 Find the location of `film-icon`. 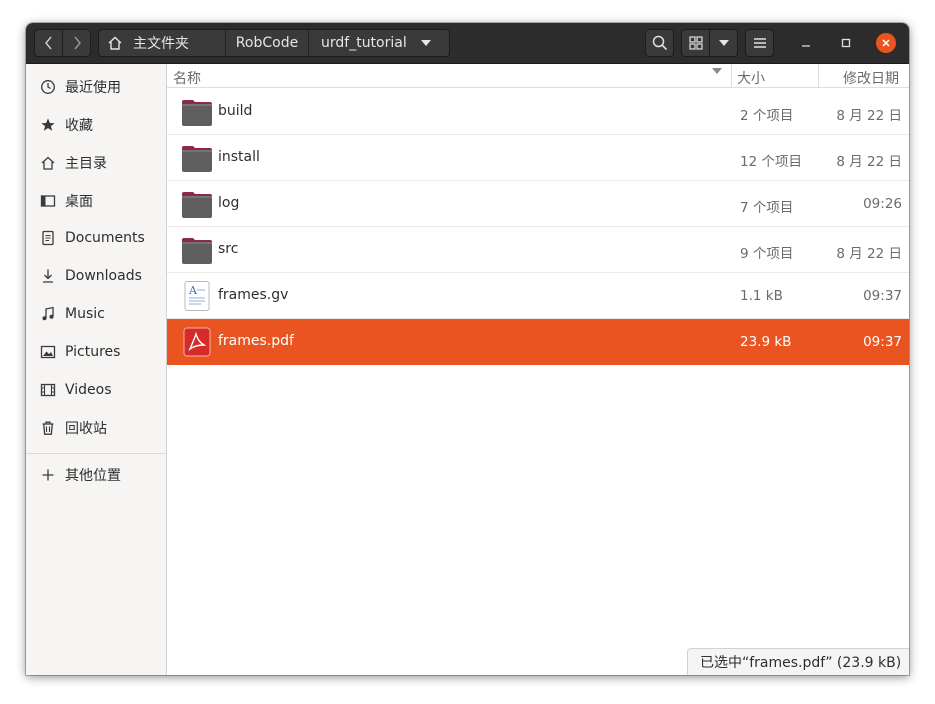

film-icon is located at coordinates (48, 390).